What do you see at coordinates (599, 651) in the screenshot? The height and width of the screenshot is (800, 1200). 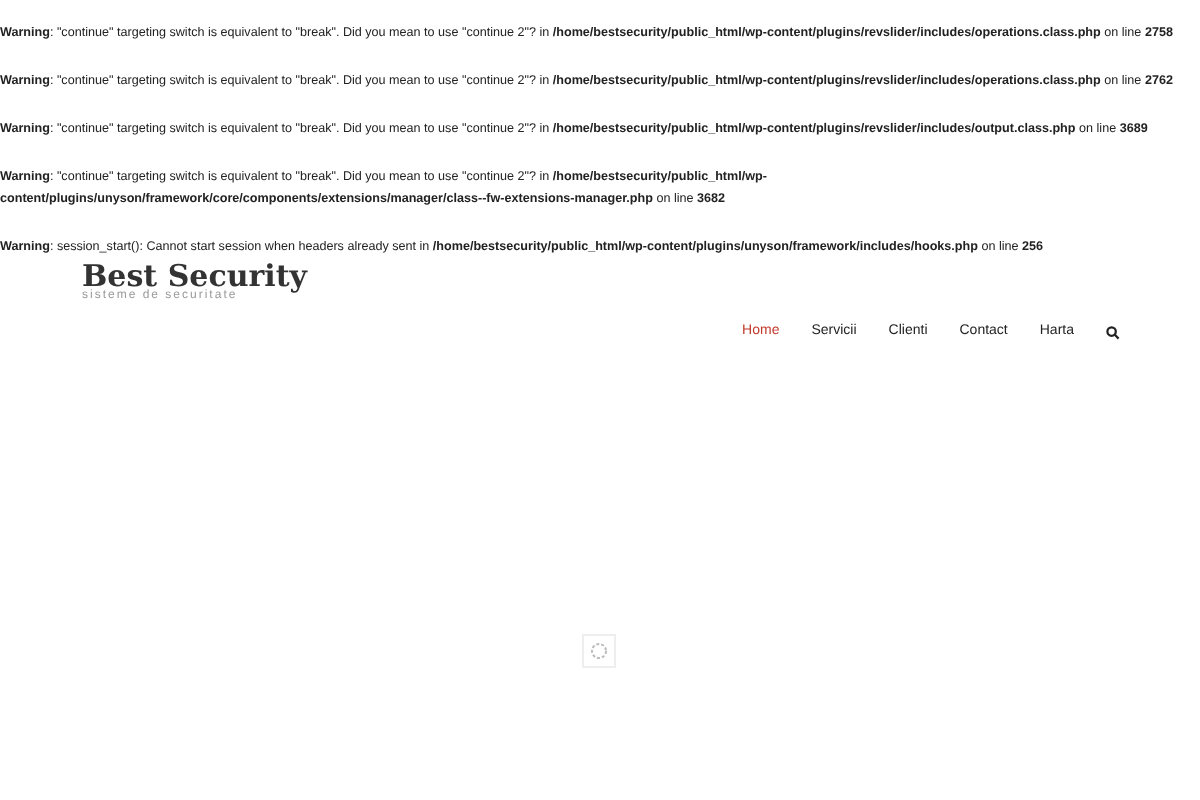 I see `loading-spinner-icon` at bounding box center [599, 651].